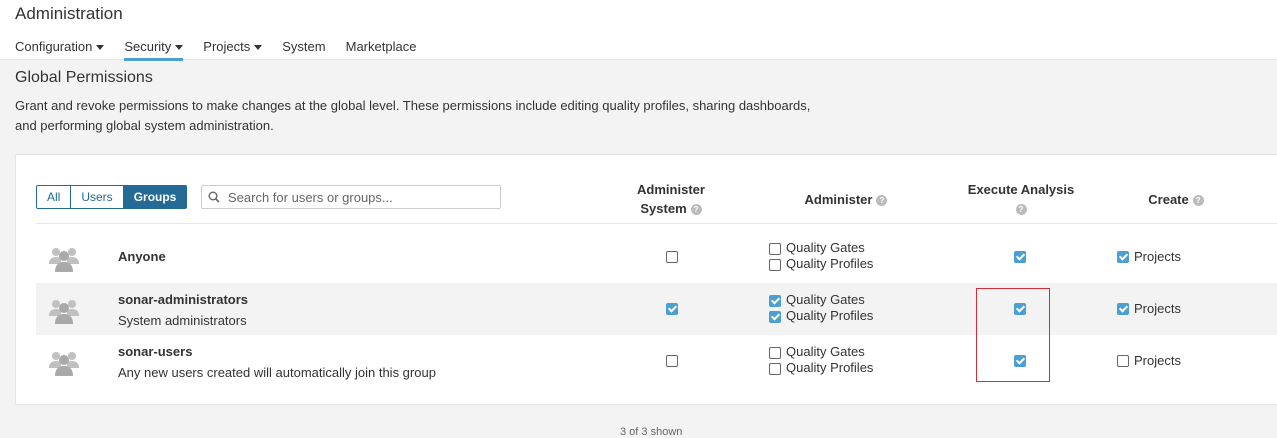  Describe the element at coordinates (1020, 257) in the screenshot. I see `execute-analysis-checkbox` at that location.